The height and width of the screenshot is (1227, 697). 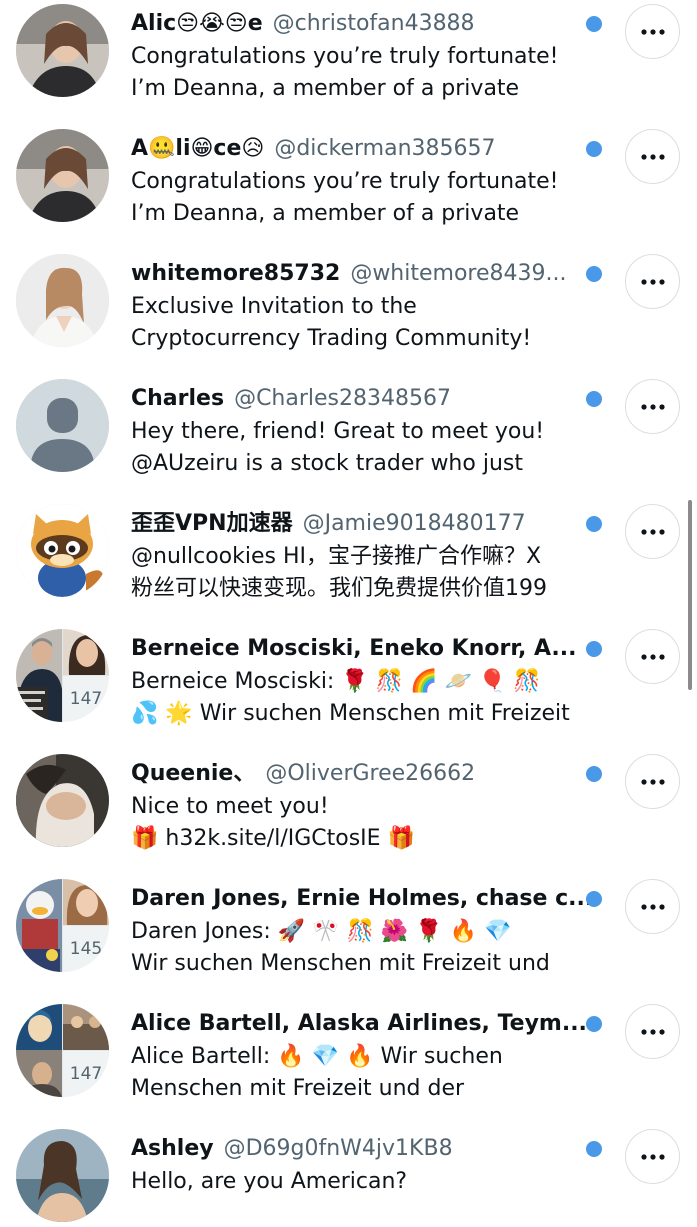 What do you see at coordinates (340, 963) in the screenshot?
I see `message-preview-line-2: Wir suchen Menschen mit Freizeit und` at bounding box center [340, 963].